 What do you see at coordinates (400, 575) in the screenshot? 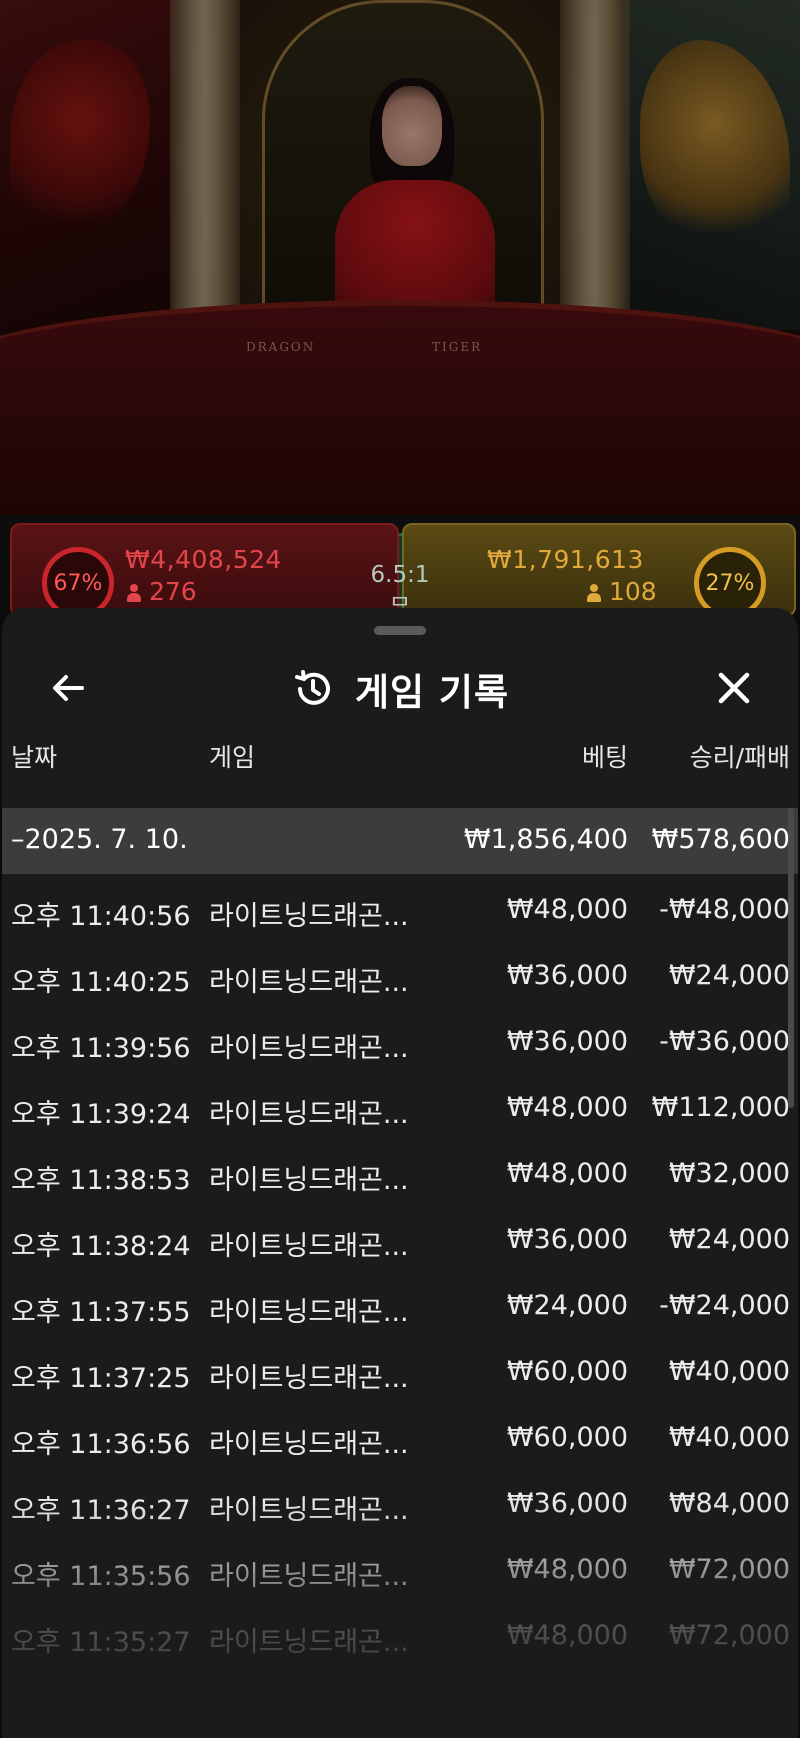
I see `tie-odds-value: 6.5:1` at bounding box center [400, 575].